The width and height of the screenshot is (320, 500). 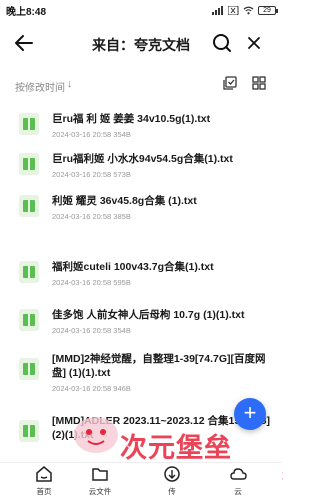 I want to click on signal-icon, so click(x=217, y=10).